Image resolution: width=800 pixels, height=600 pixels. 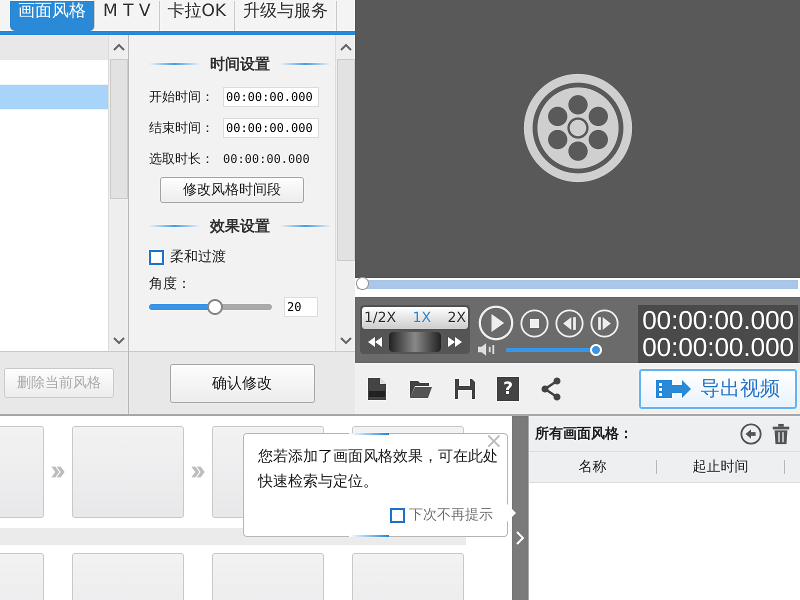 What do you see at coordinates (232, 190) in the screenshot?
I see `modify-time-button: 修改风格时间段` at bounding box center [232, 190].